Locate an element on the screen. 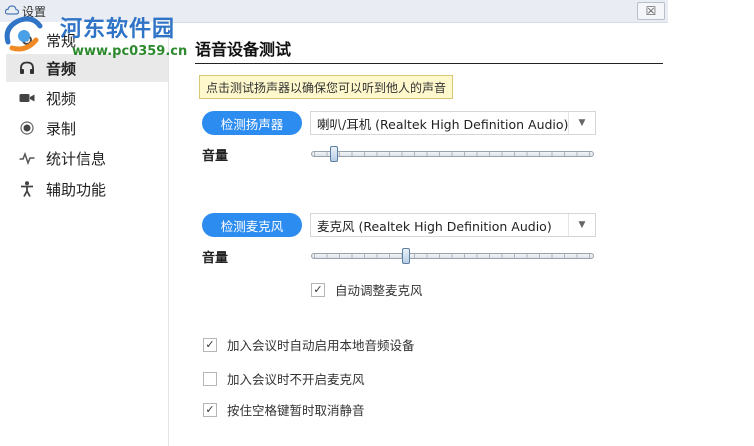 This screenshot has height=446, width=754. auto-adjust-microphone-option: ✓ 自动调整麦克风 is located at coordinates (367, 289).